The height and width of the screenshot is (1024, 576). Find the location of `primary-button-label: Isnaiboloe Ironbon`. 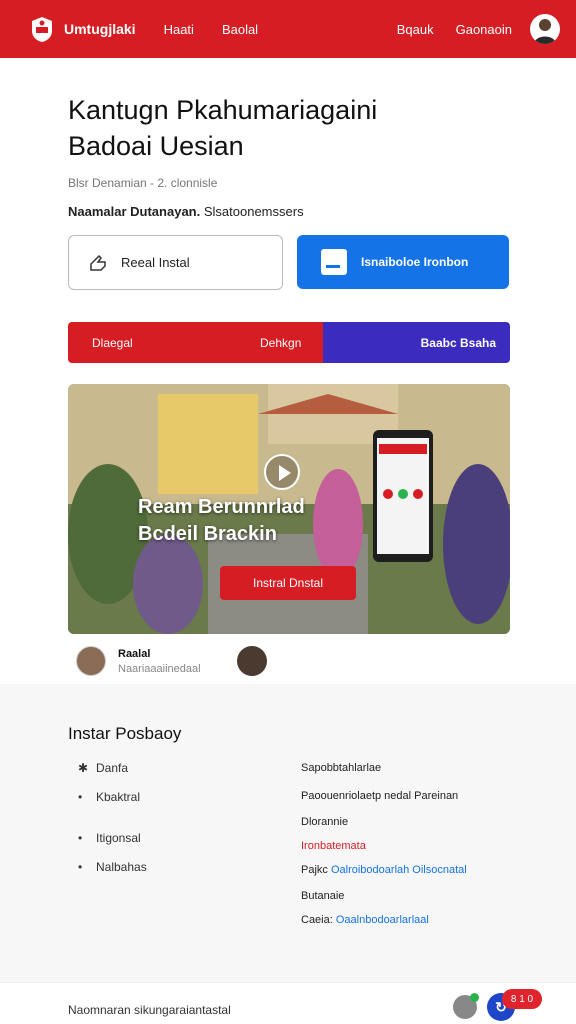

primary-button-label: Isnaiboloe Ironbon is located at coordinates (415, 262).